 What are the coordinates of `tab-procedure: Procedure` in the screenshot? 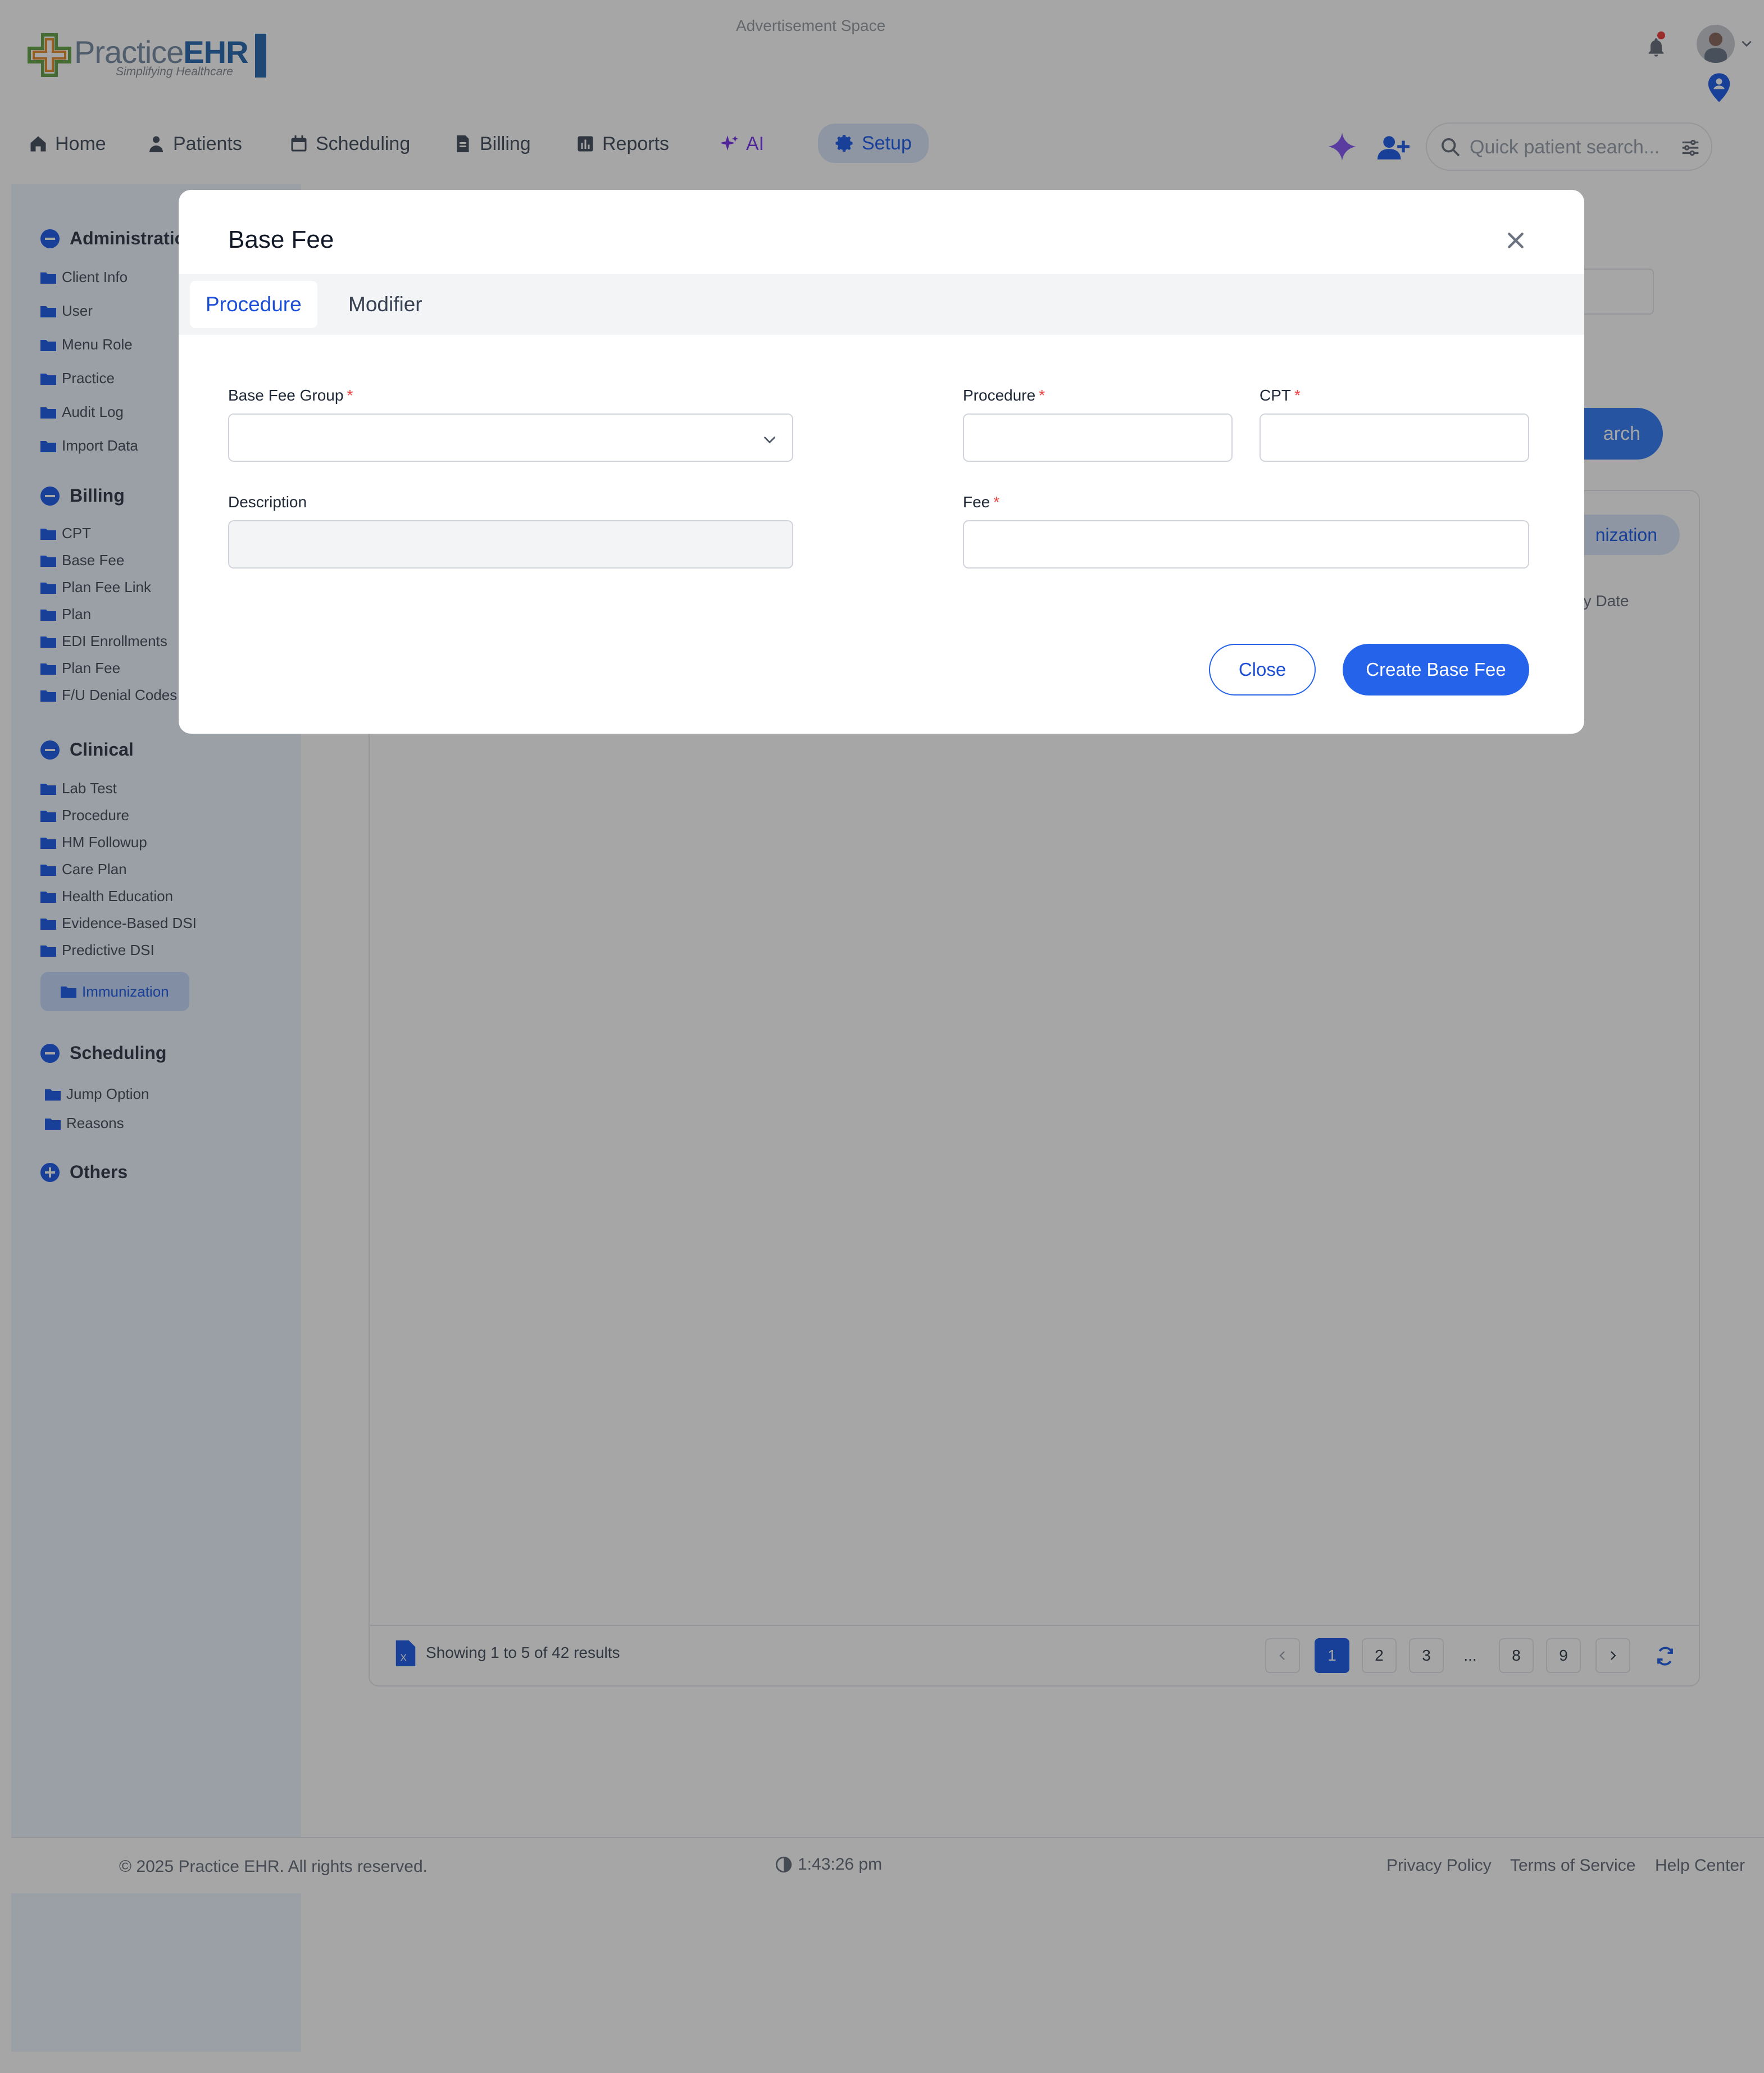 It's located at (253, 304).